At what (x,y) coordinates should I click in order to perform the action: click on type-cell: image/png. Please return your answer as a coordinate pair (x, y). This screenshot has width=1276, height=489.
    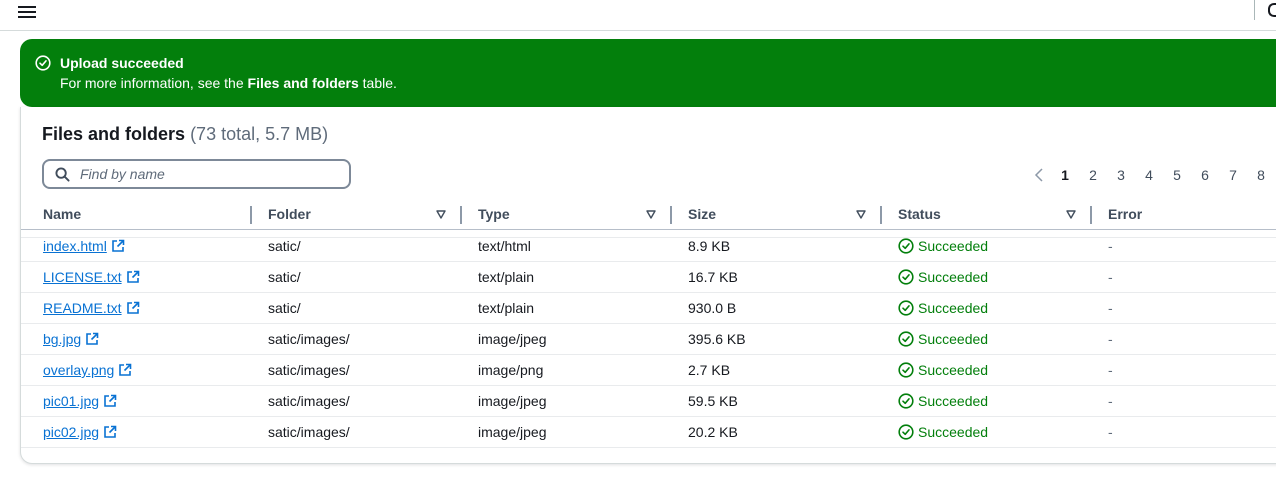
    Looking at the image, I should click on (511, 370).